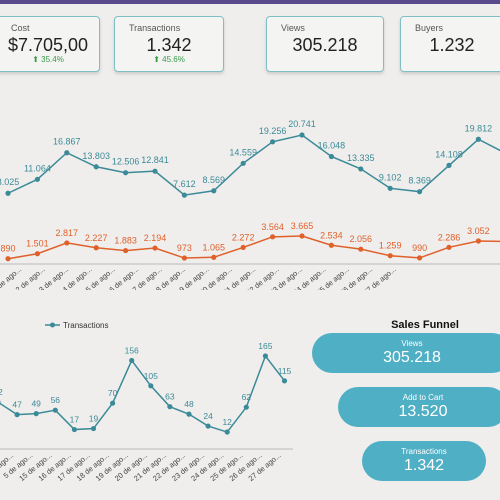 The width and height of the screenshot is (500, 500). What do you see at coordinates (390, 177) in the screenshot?
I see `data-label: 9.102` at bounding box center [390, 177].